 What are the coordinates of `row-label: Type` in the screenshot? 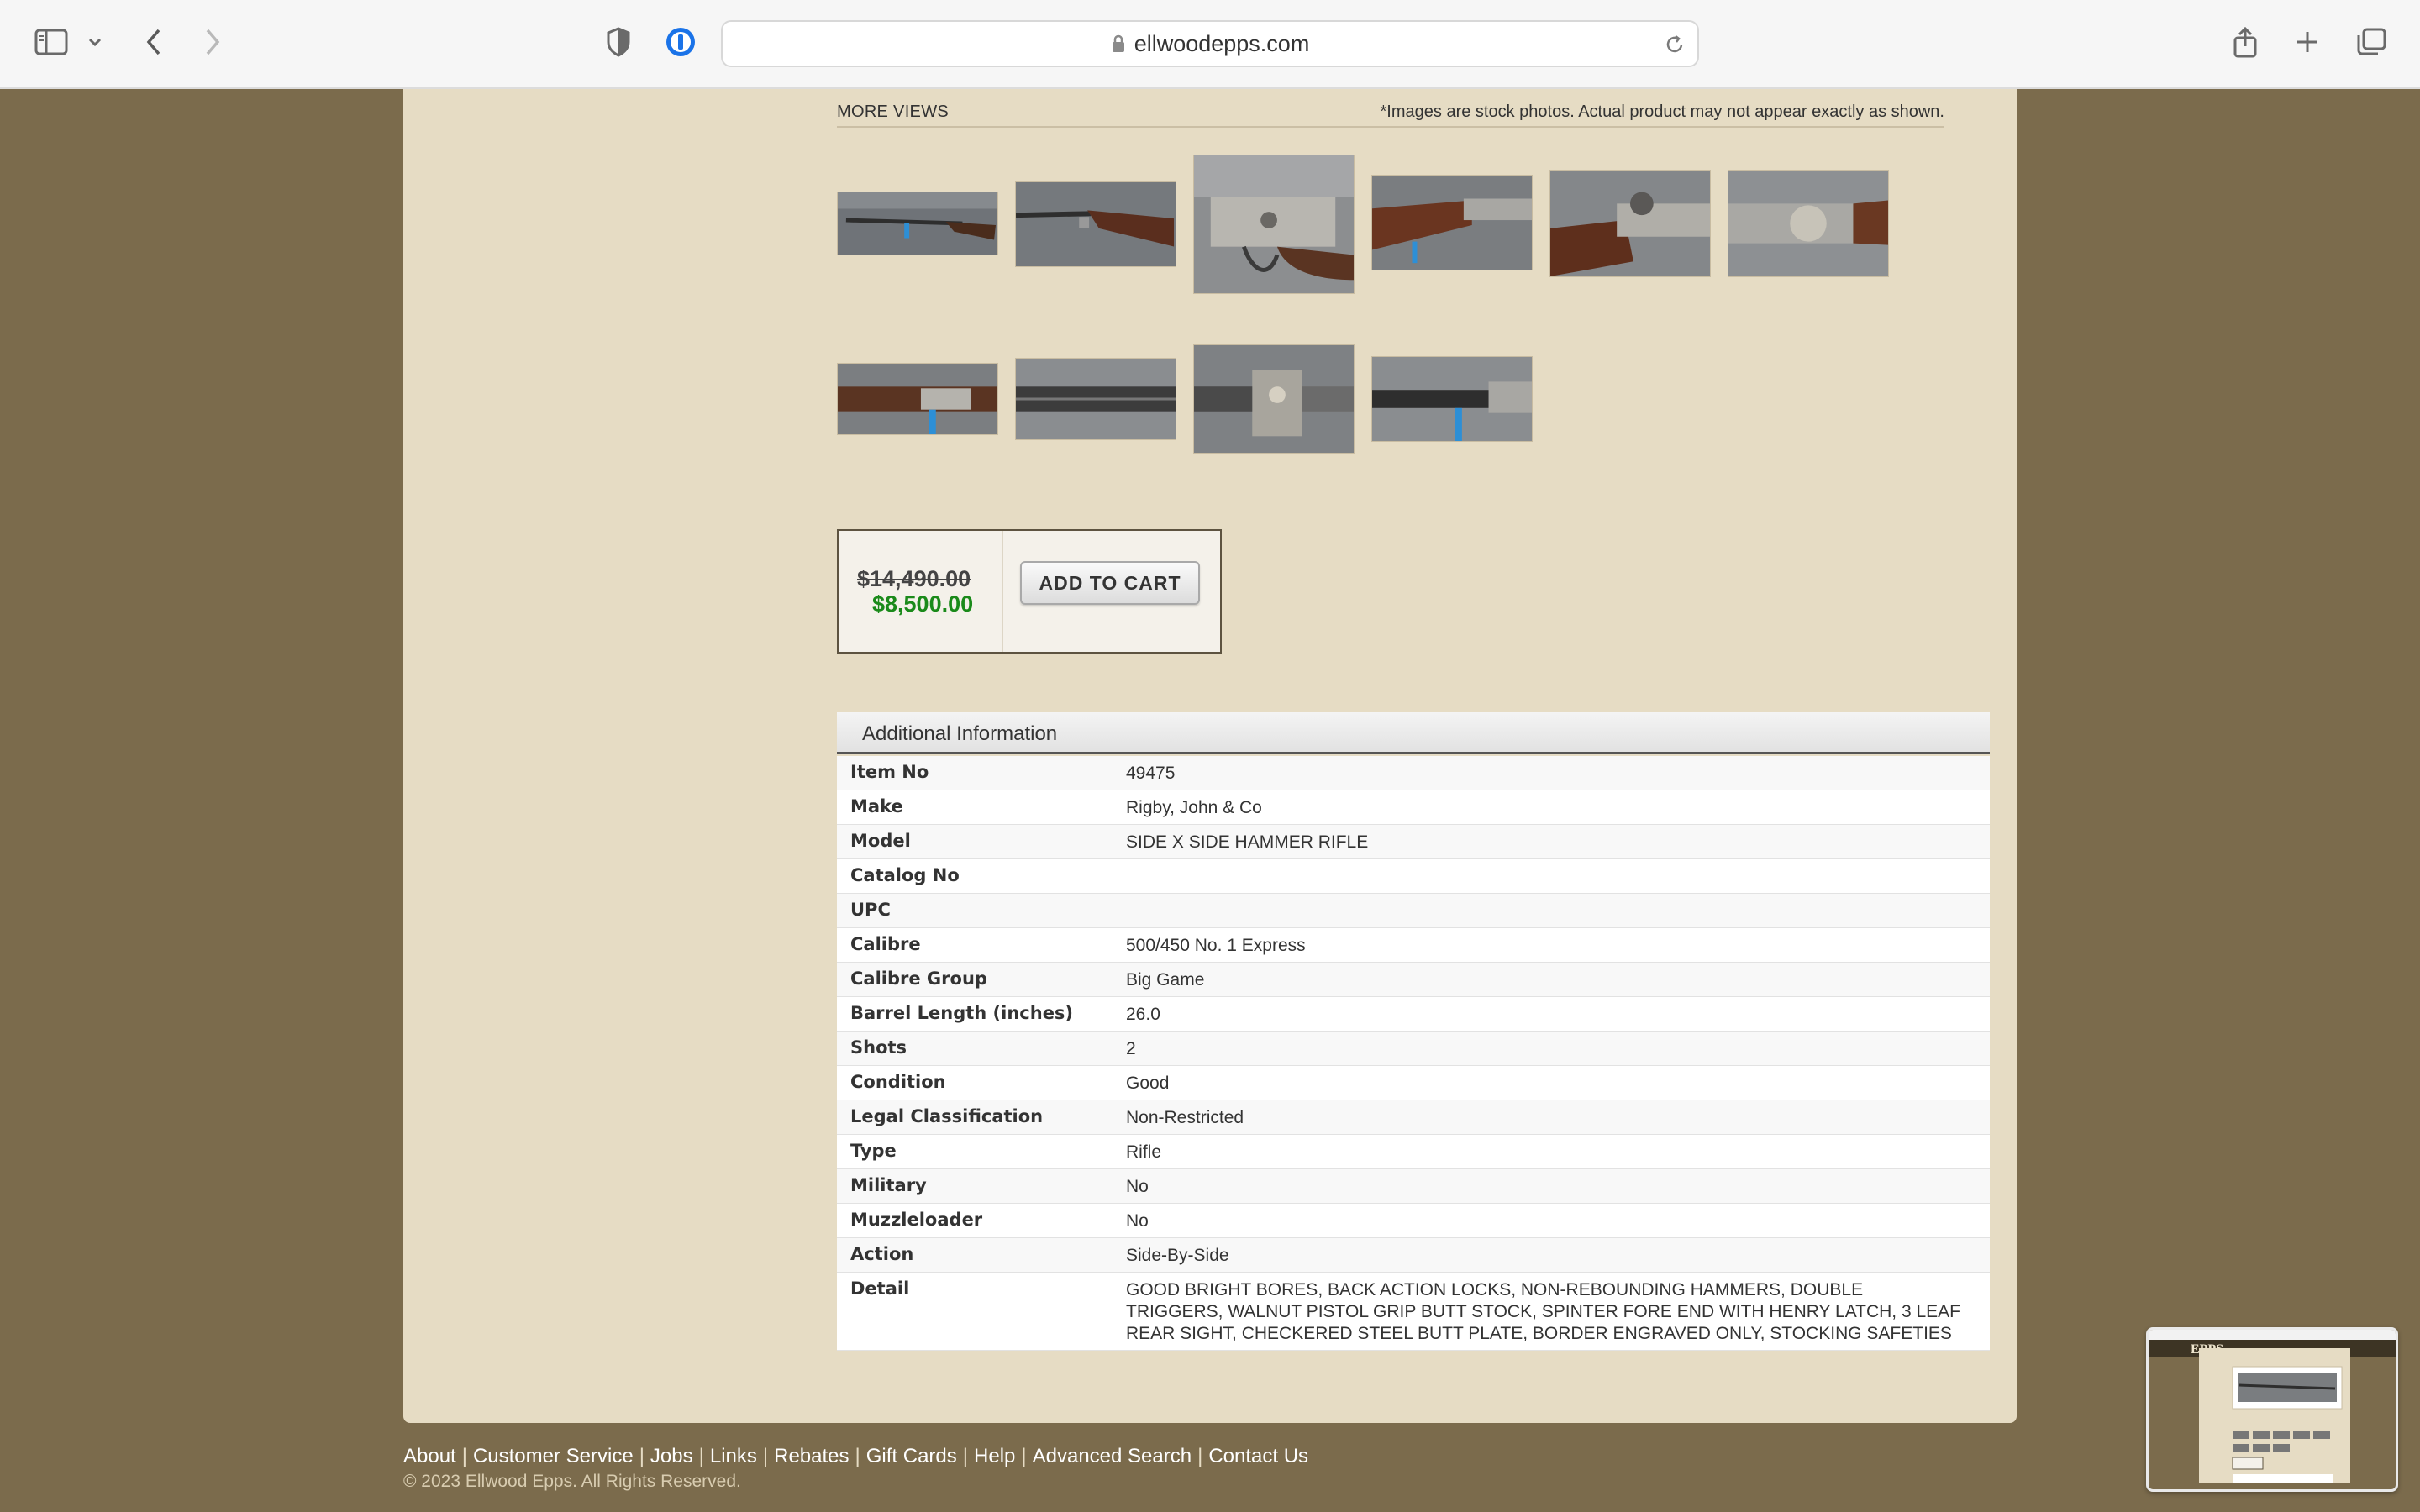 It's located at (873, 1151).